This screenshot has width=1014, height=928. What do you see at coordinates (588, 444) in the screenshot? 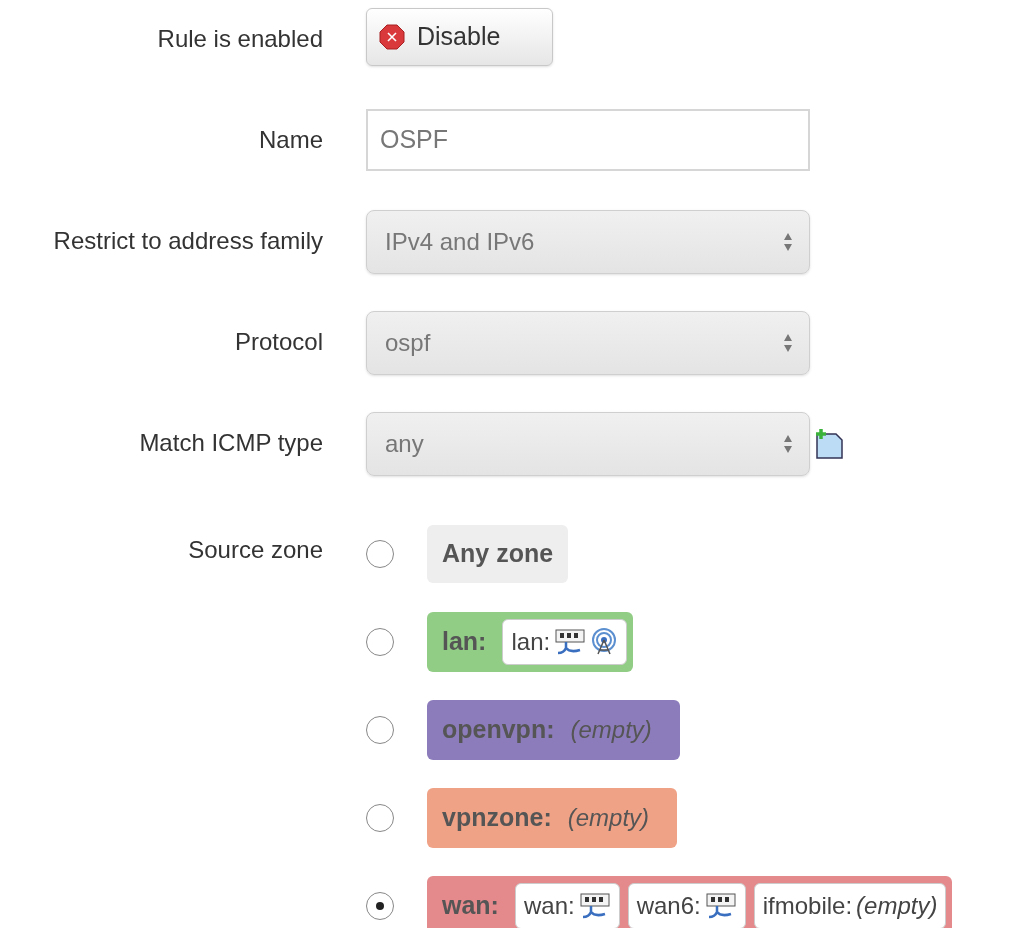
I see `dropdown-select: any` at bounding box center [588, 444].